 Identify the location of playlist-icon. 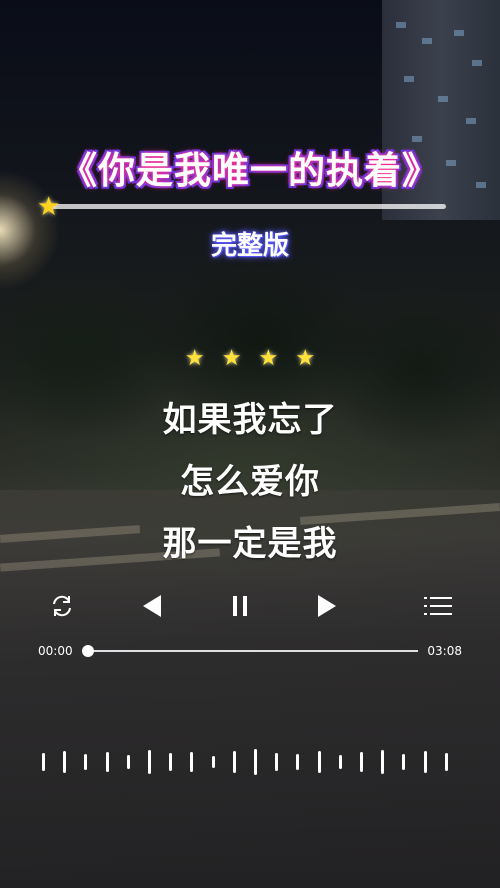
(438, 606).